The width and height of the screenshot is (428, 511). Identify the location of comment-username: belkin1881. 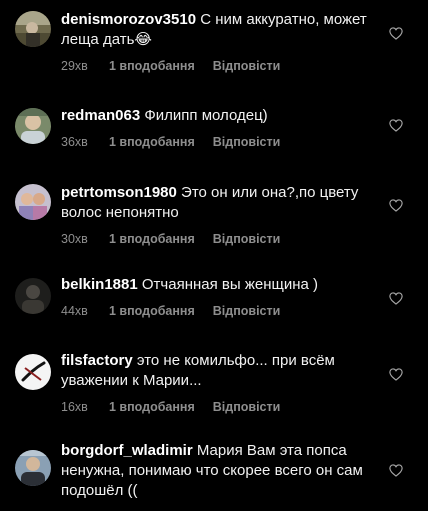
(99, 284).